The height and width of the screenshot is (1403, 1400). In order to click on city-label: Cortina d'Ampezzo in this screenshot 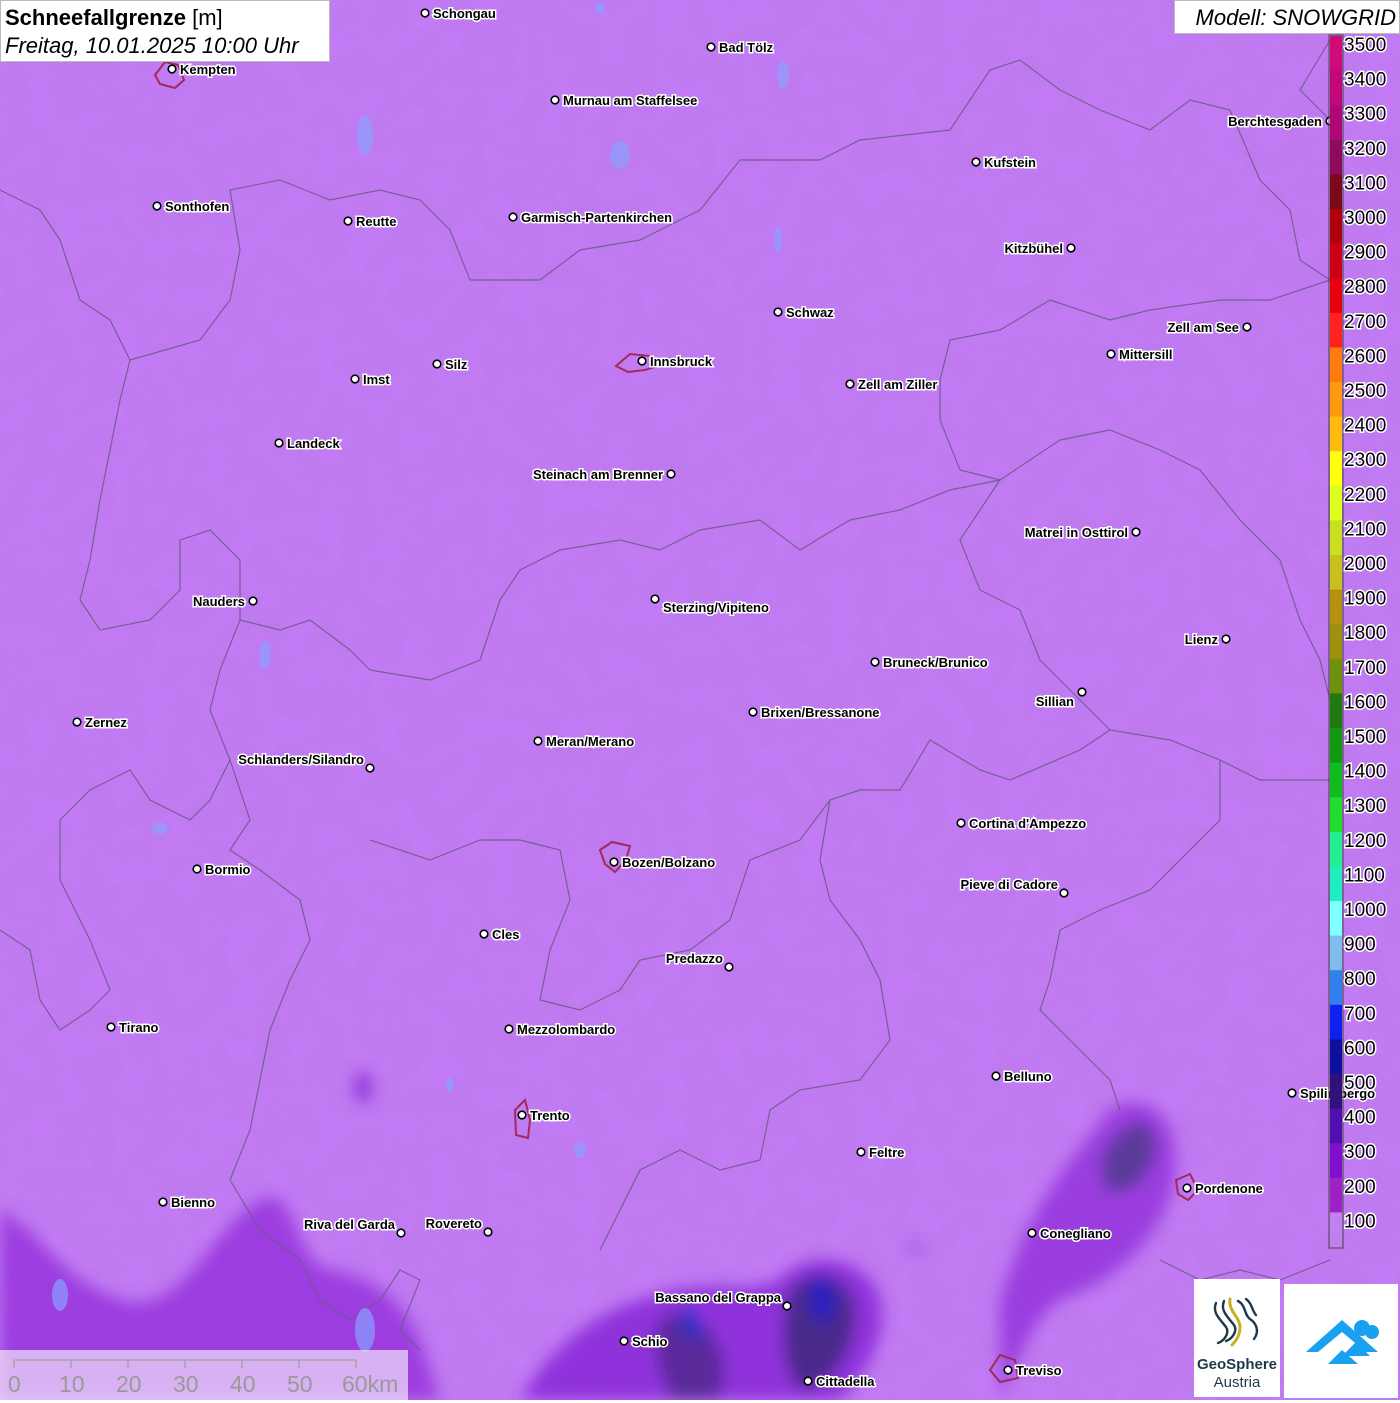, I will do `click(1027, 823)`.